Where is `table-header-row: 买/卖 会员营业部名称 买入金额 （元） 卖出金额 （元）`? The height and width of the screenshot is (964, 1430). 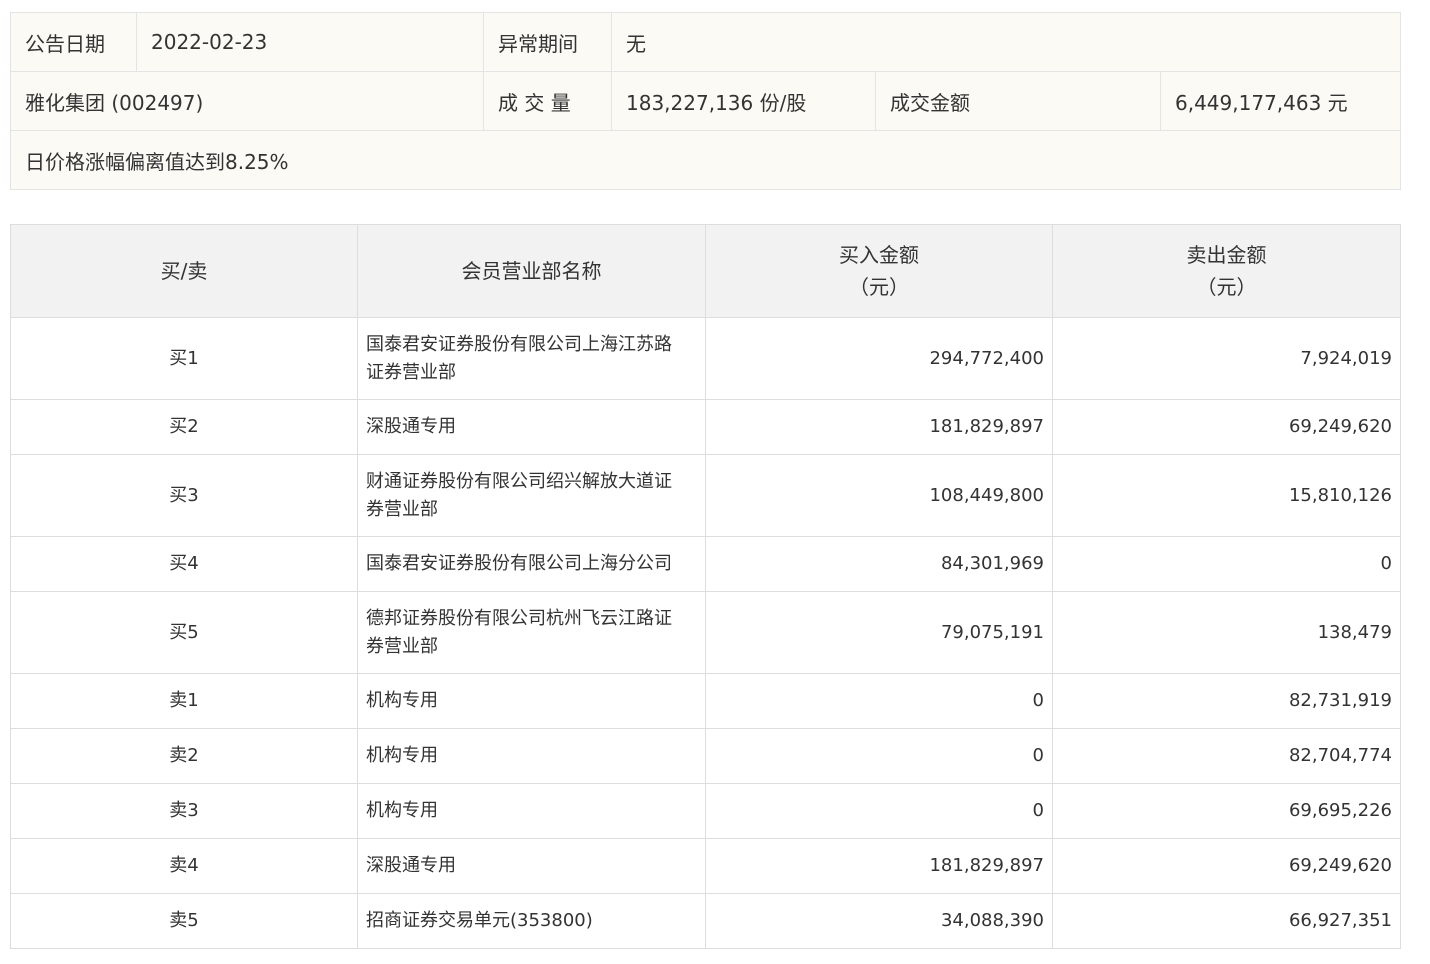
table-header-row: 买/卖 会员营业部名称 买入金额 （元） 卖出金额 （元） is located at coordinates (705, 271).